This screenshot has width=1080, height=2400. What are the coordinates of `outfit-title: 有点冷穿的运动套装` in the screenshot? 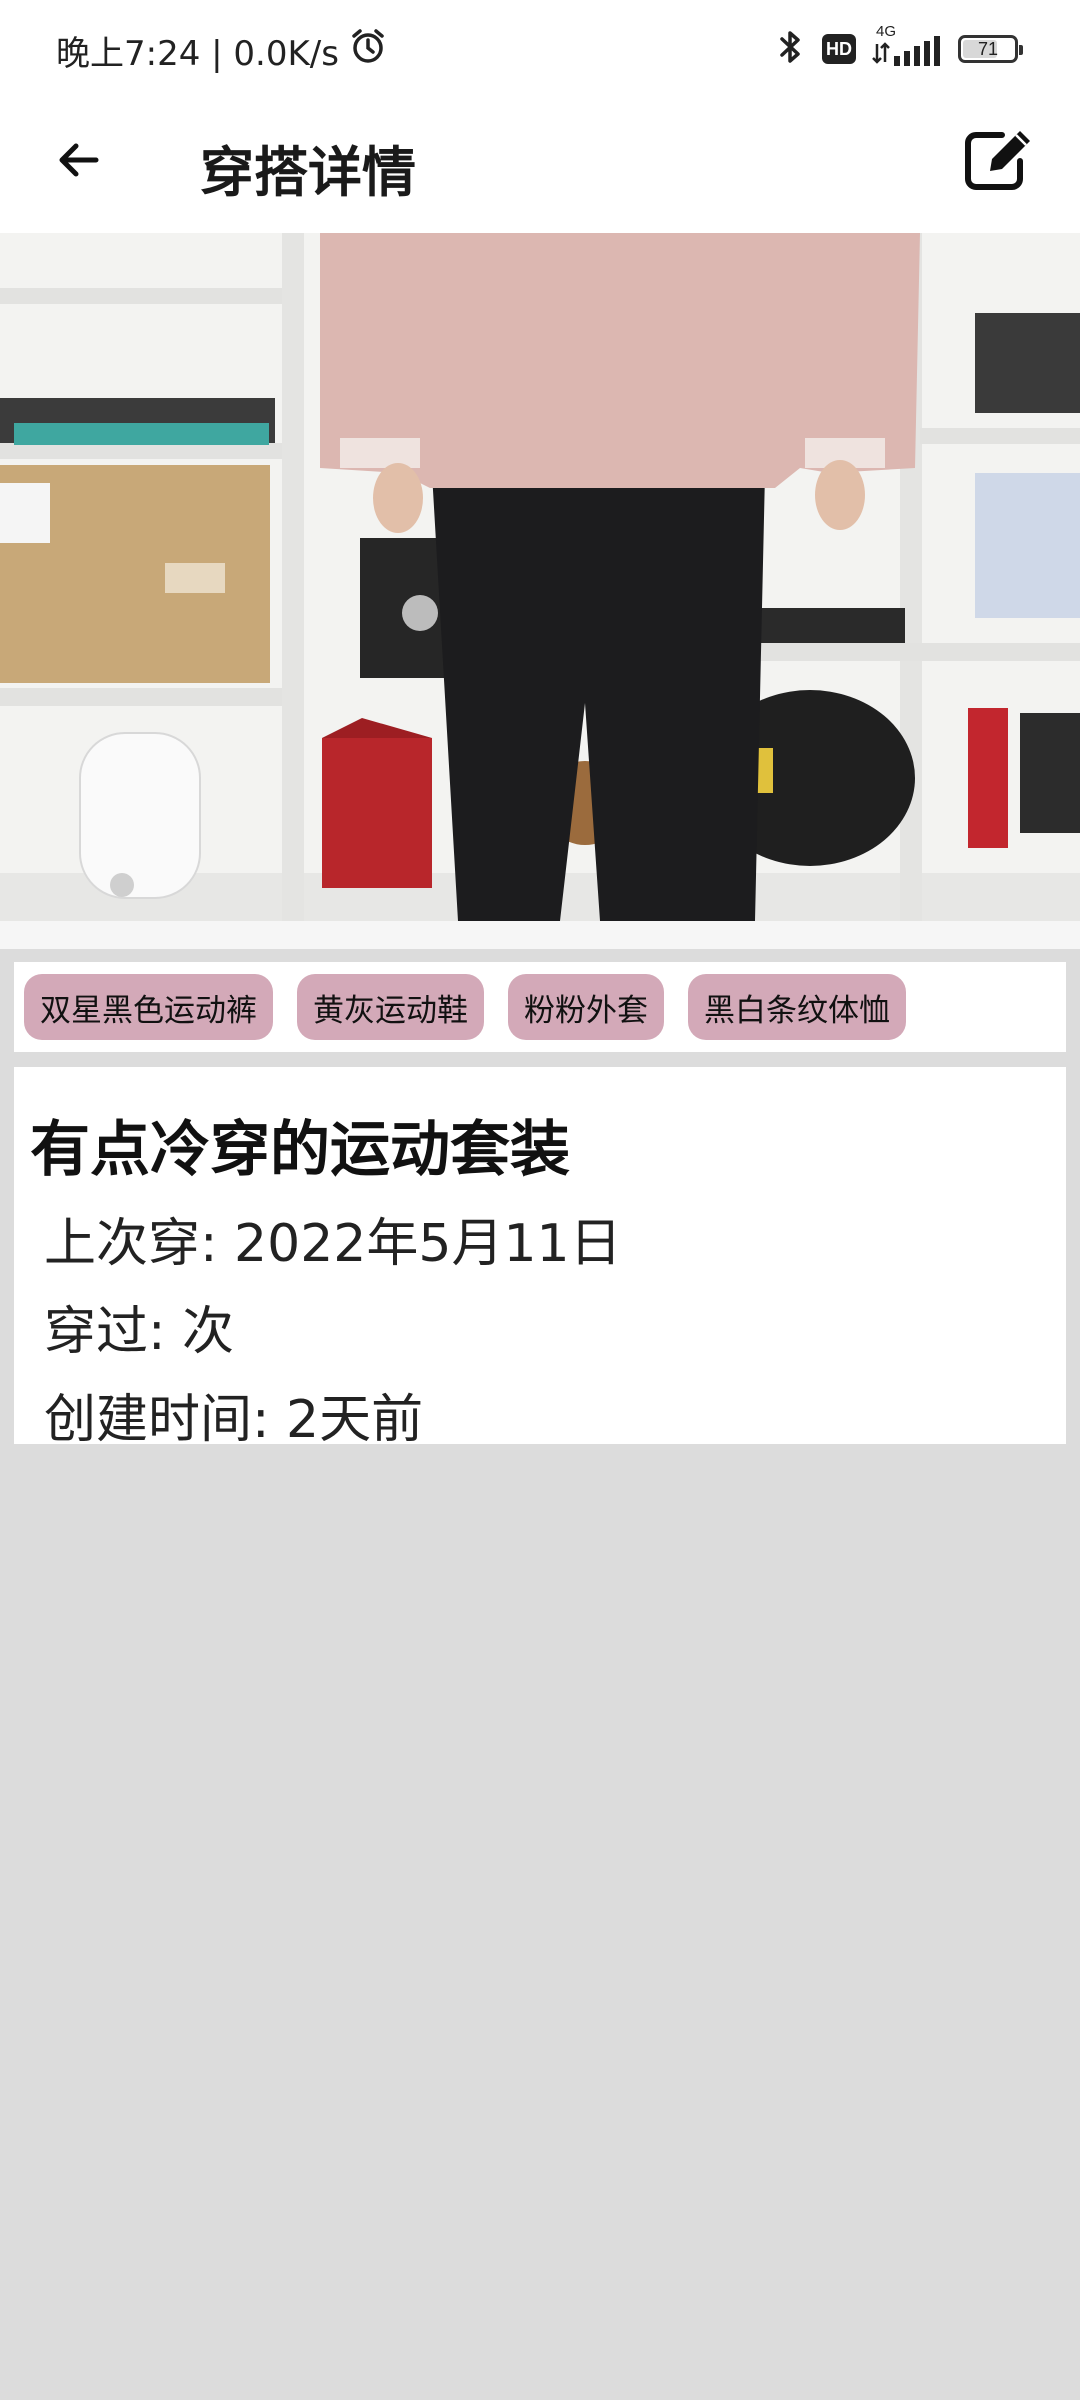 It's located at (300, 1150).